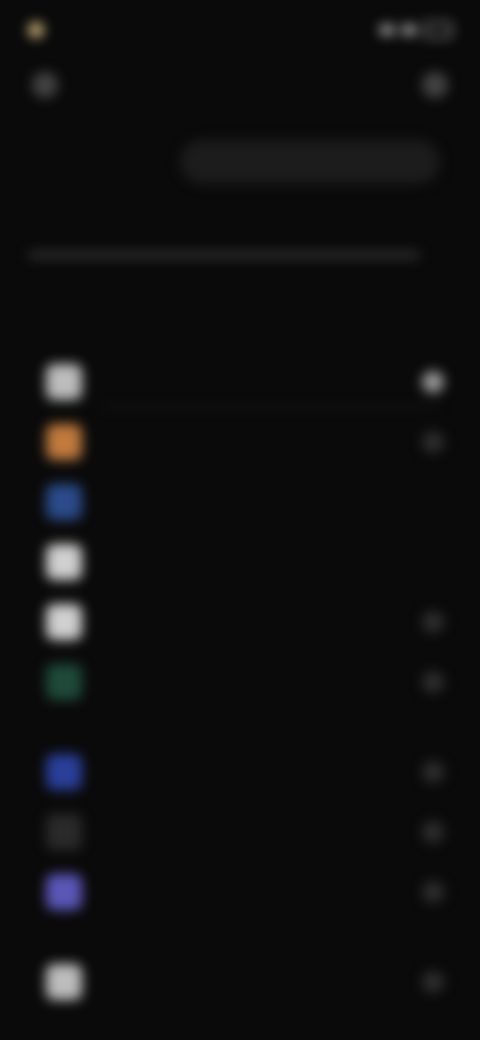  Describe the element at coordinates (270, 406) in the screenshot. I see `divider` at that location.